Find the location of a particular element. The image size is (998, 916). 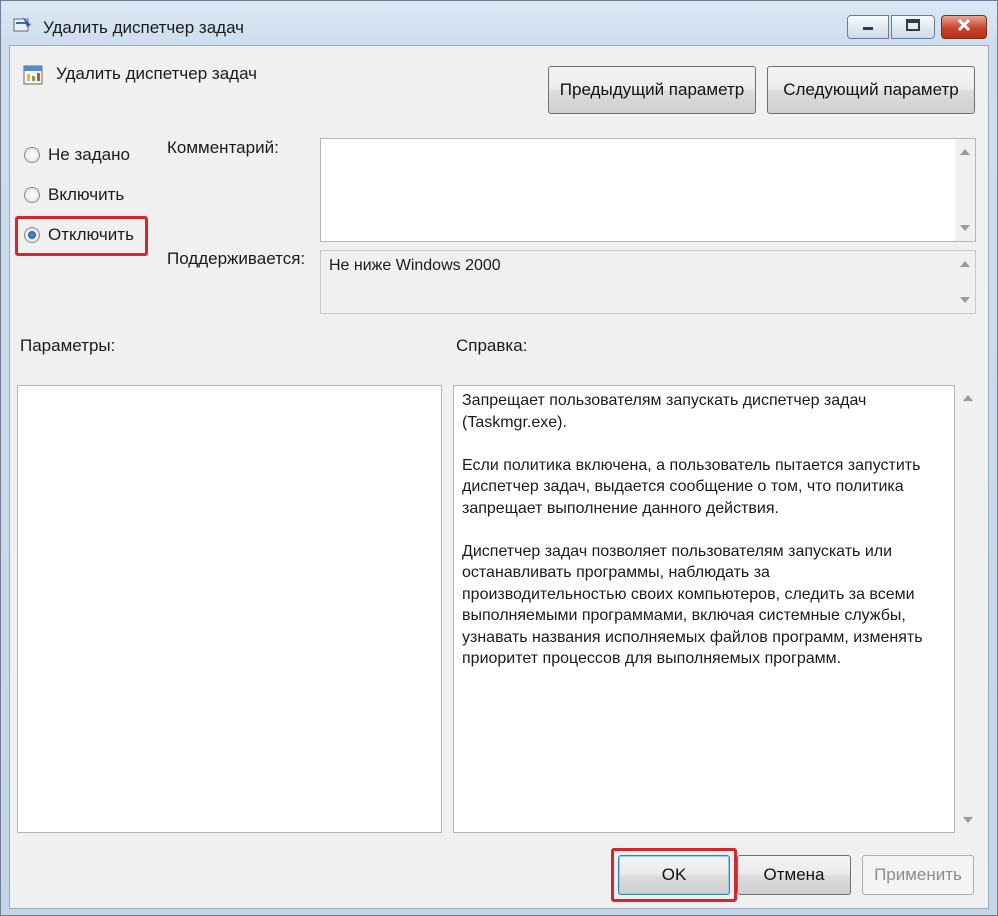

radio-label: Не задано is located at coordinates (89, 154).